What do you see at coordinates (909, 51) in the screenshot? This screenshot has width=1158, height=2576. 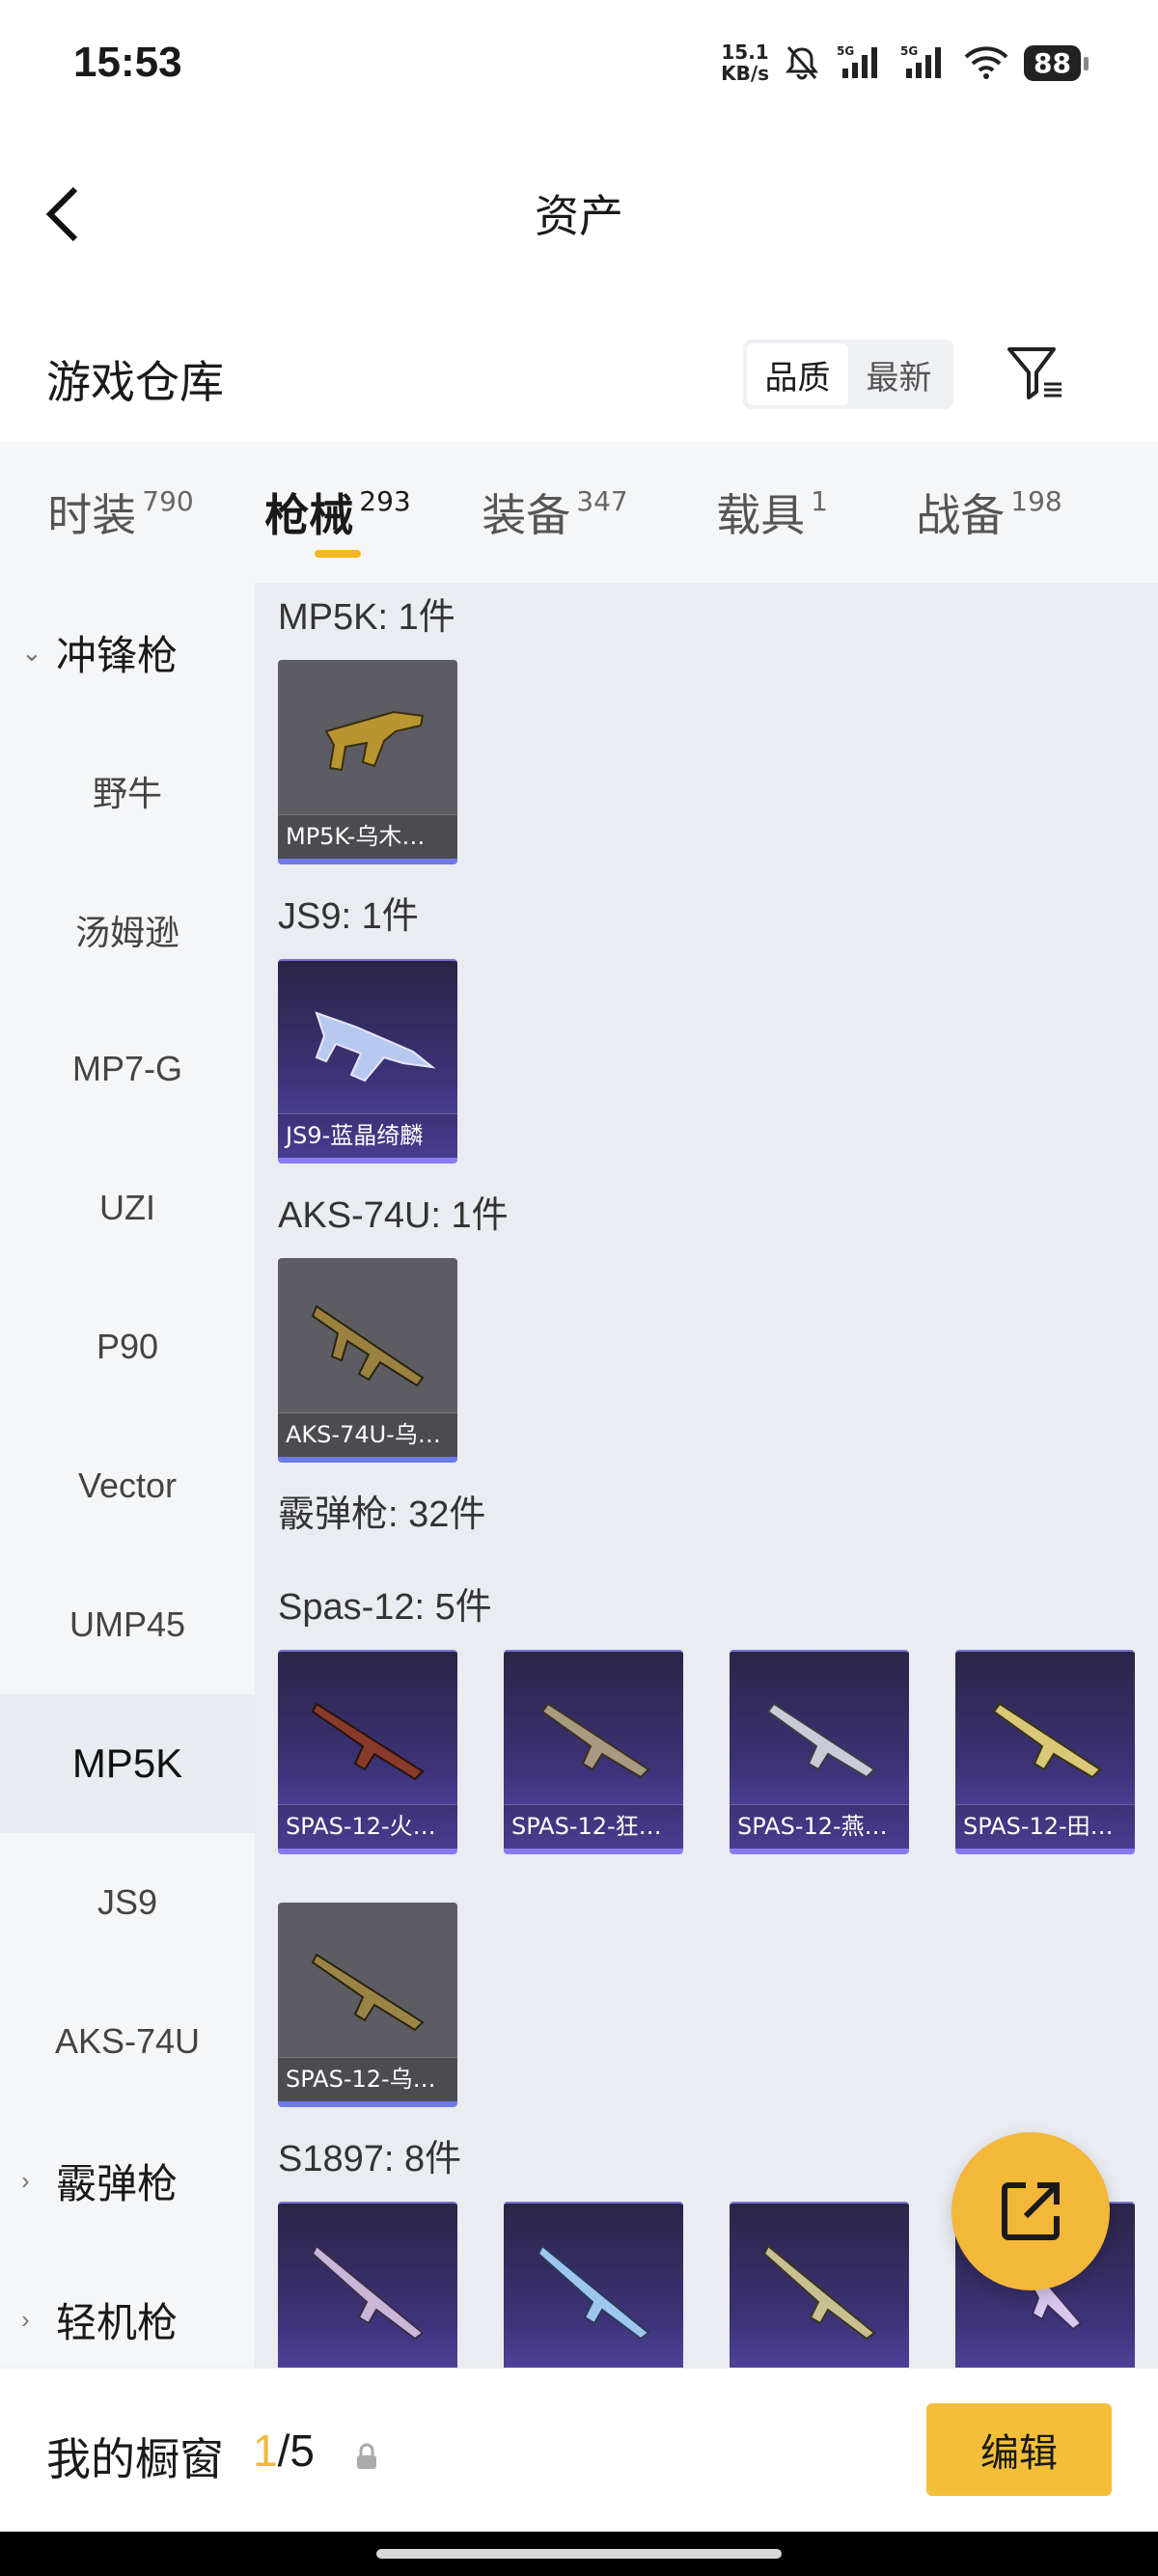 I see `signal-2-label: 5G` at bounding box center [909, 51].